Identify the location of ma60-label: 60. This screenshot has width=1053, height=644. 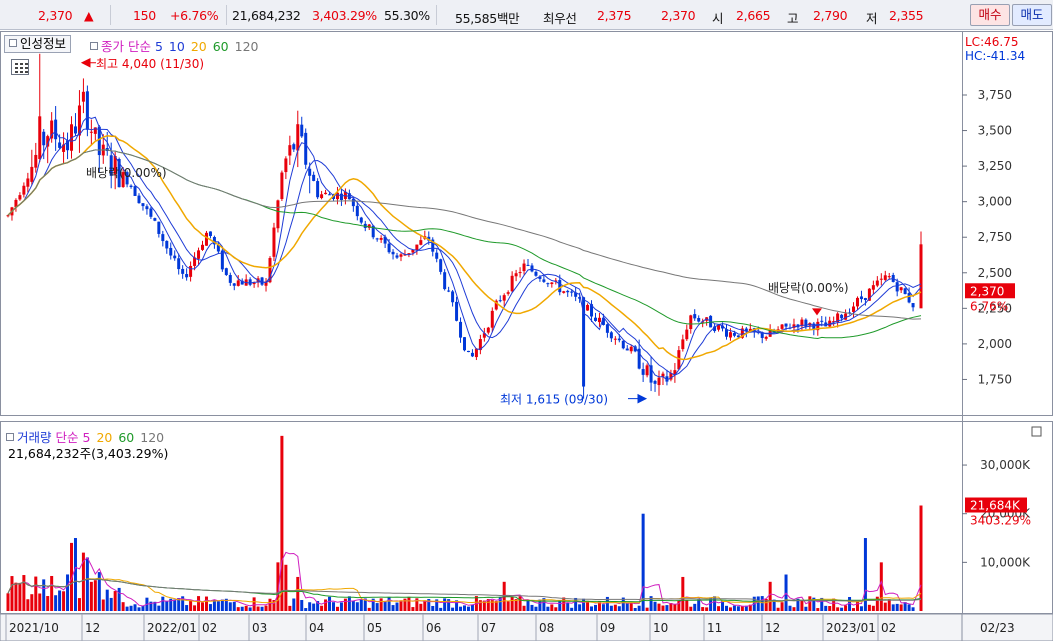
(221, 46).